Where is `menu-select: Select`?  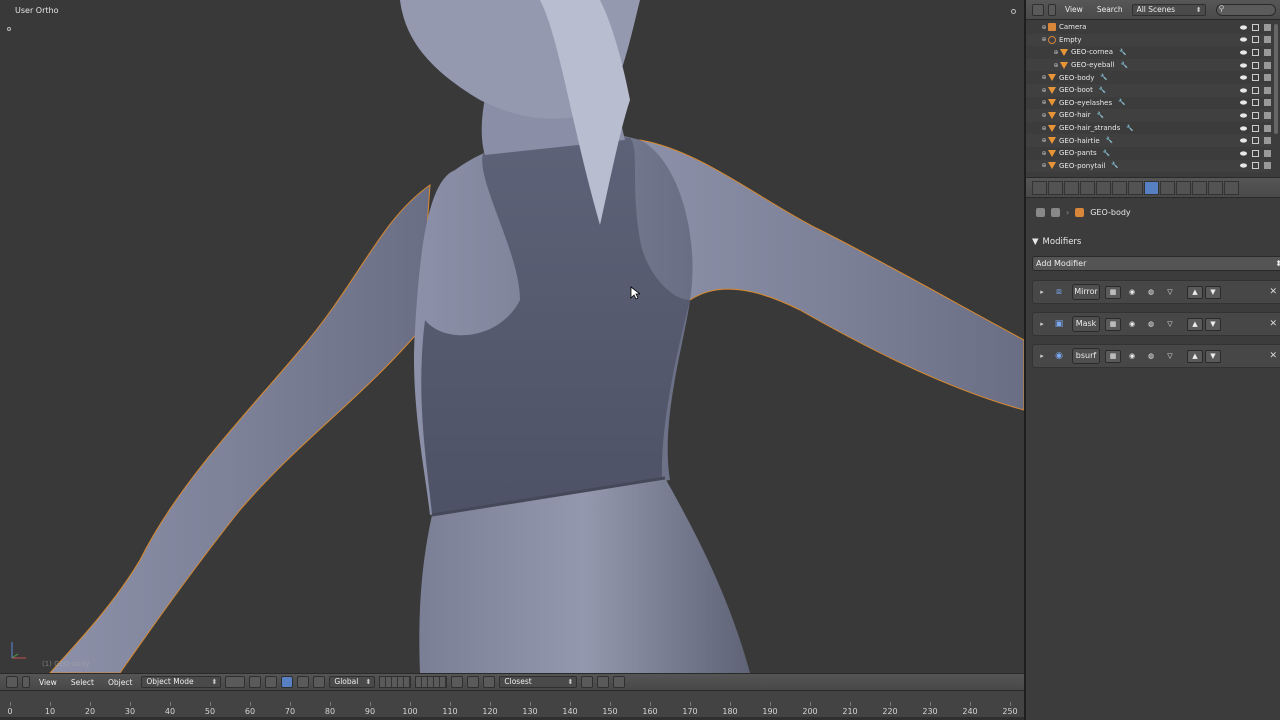 menu-select: Select is located at coordinates (82, 682).